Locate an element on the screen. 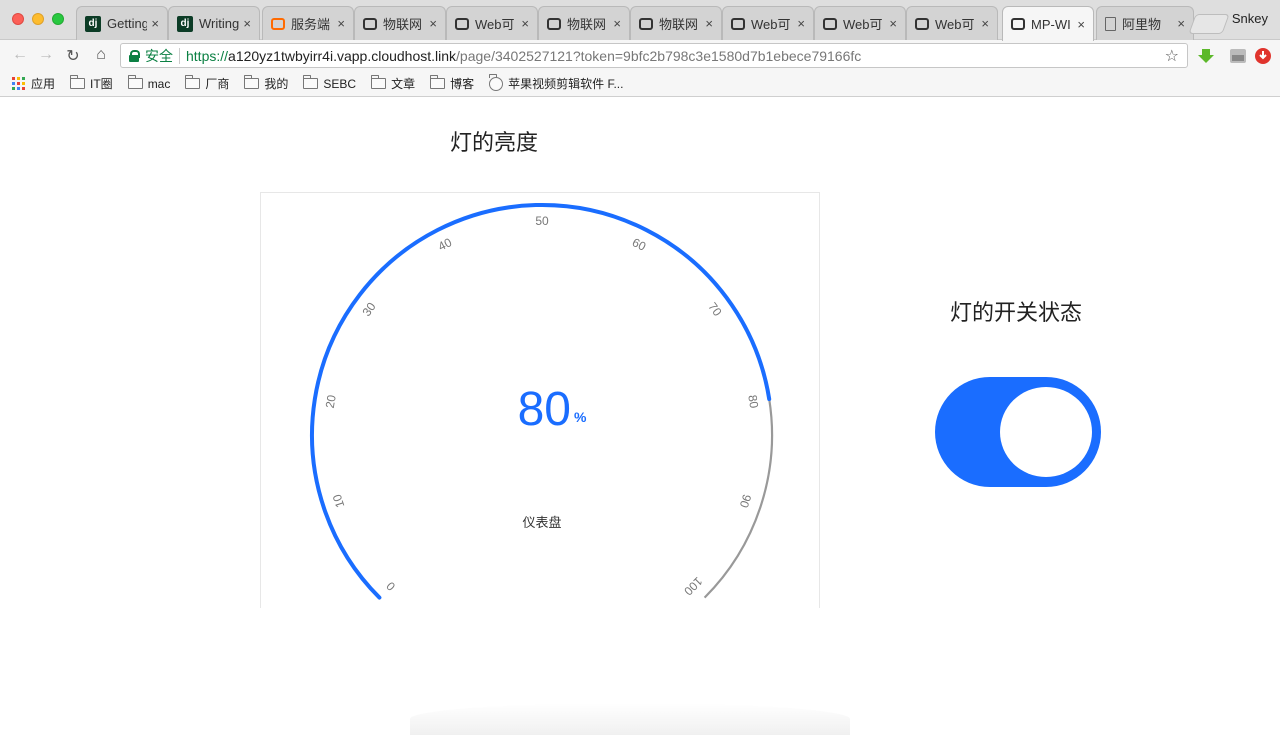 This screenshot has height=735, width=1280. gauge-track is located at coordinates (738, 498).